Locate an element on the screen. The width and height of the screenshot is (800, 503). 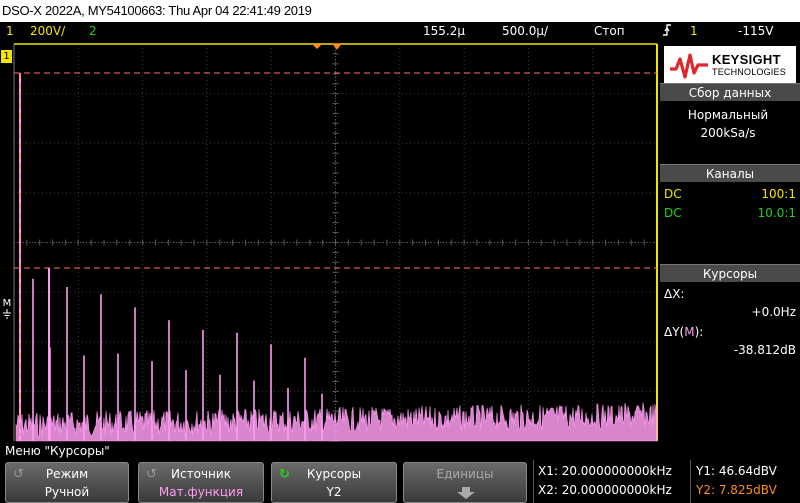
ground-icon is located at coordinates (7, 315).